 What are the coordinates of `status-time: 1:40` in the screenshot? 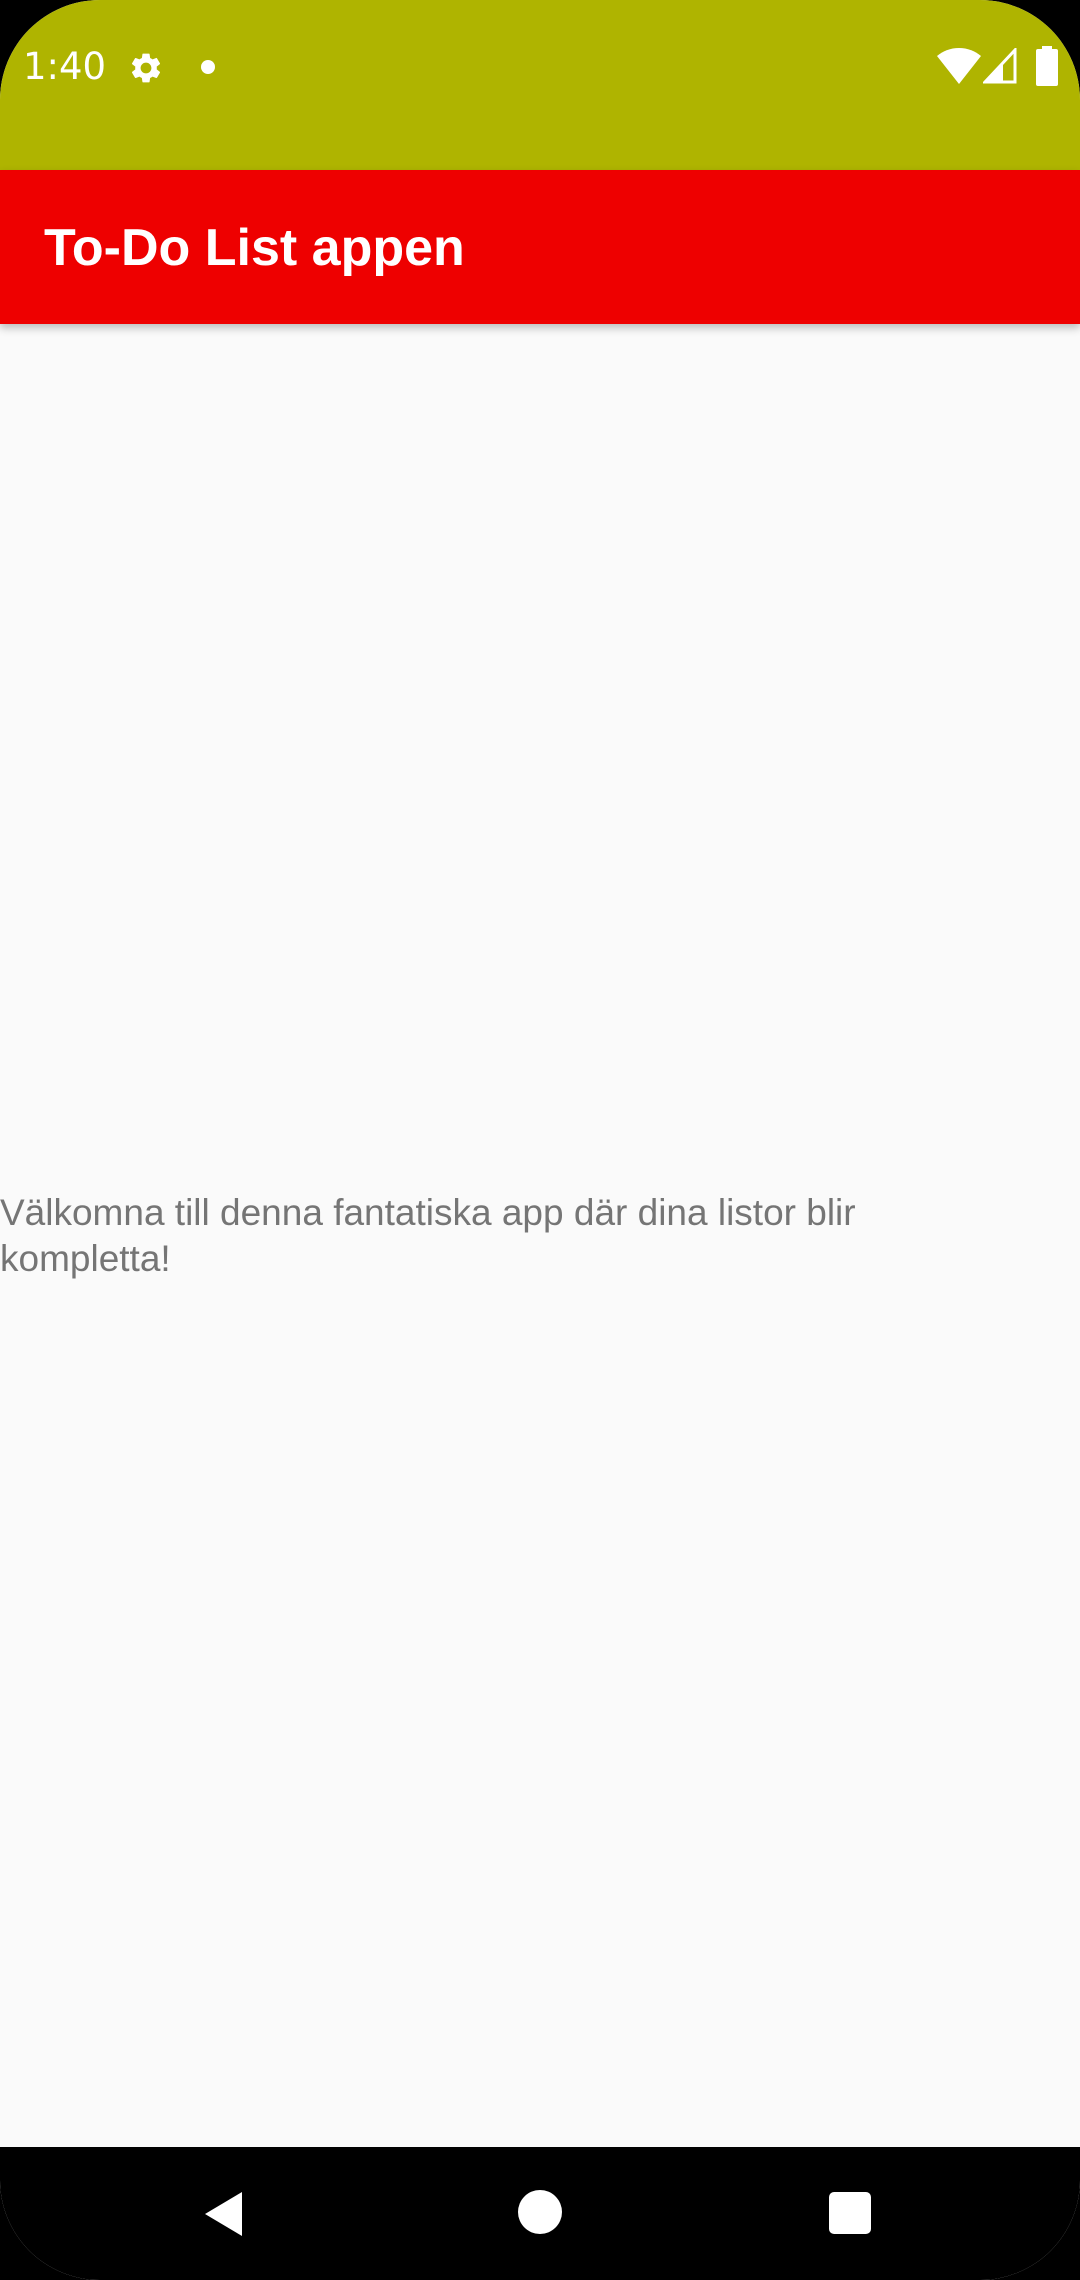 It's located at (65, 66).